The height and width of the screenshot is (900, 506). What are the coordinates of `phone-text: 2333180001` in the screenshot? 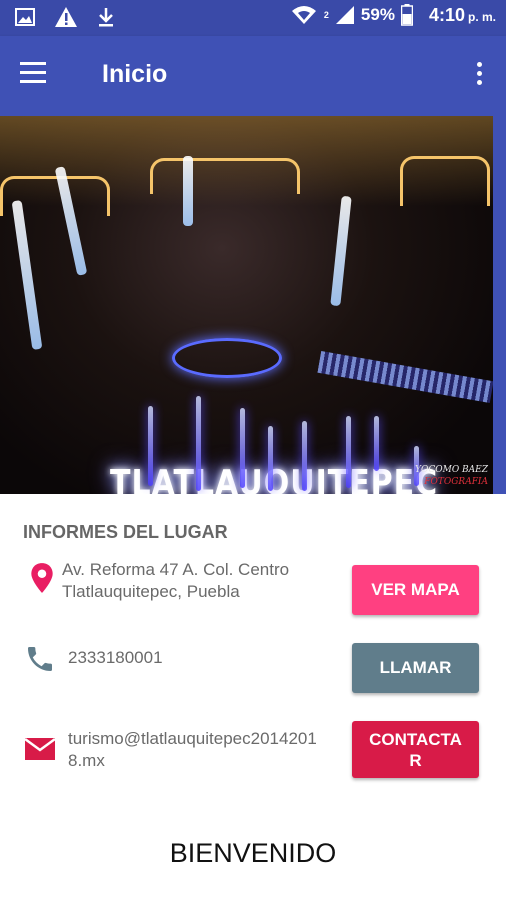 It's located at (115, 657).